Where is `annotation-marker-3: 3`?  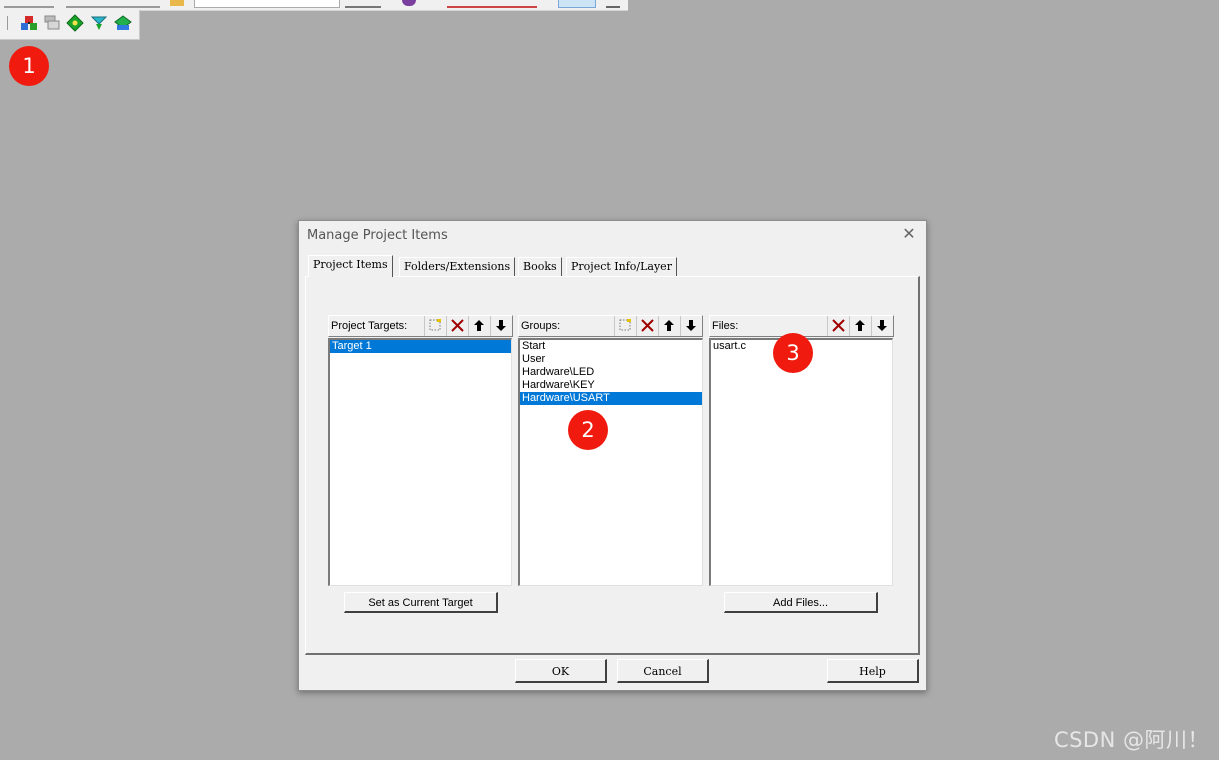 annotation-marker-3: 3 is located at coordinates (793, 353).